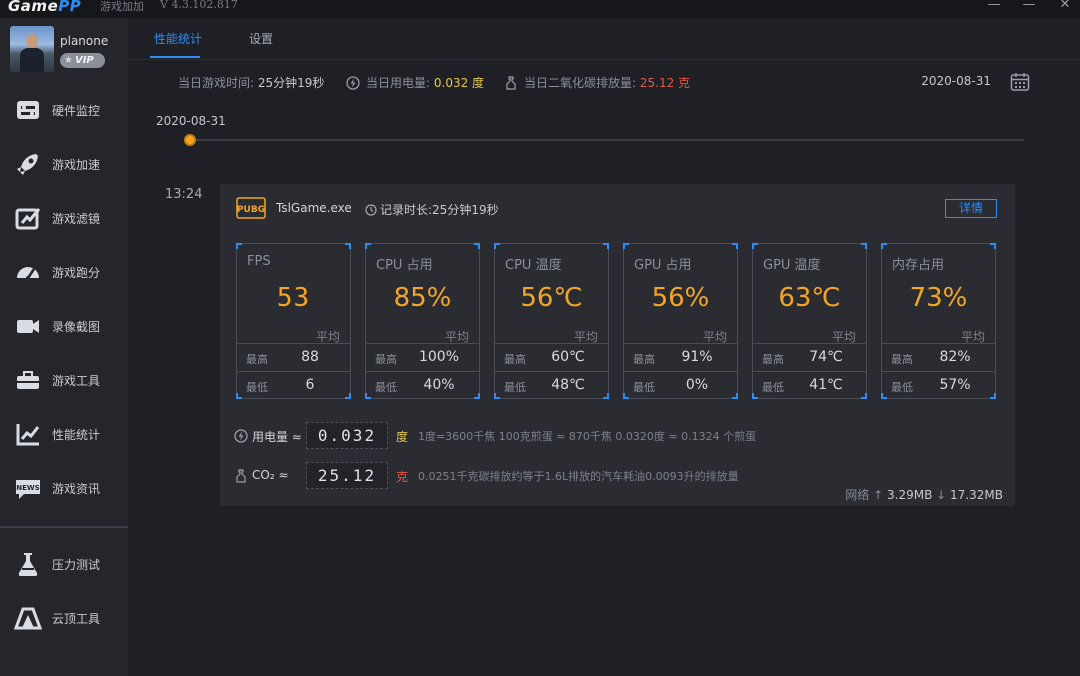 The height and width of the screenshot is (676, 1080). Describe the element at coordinates (371, 210) in the screenshot. I see `clock-icon` at that location.